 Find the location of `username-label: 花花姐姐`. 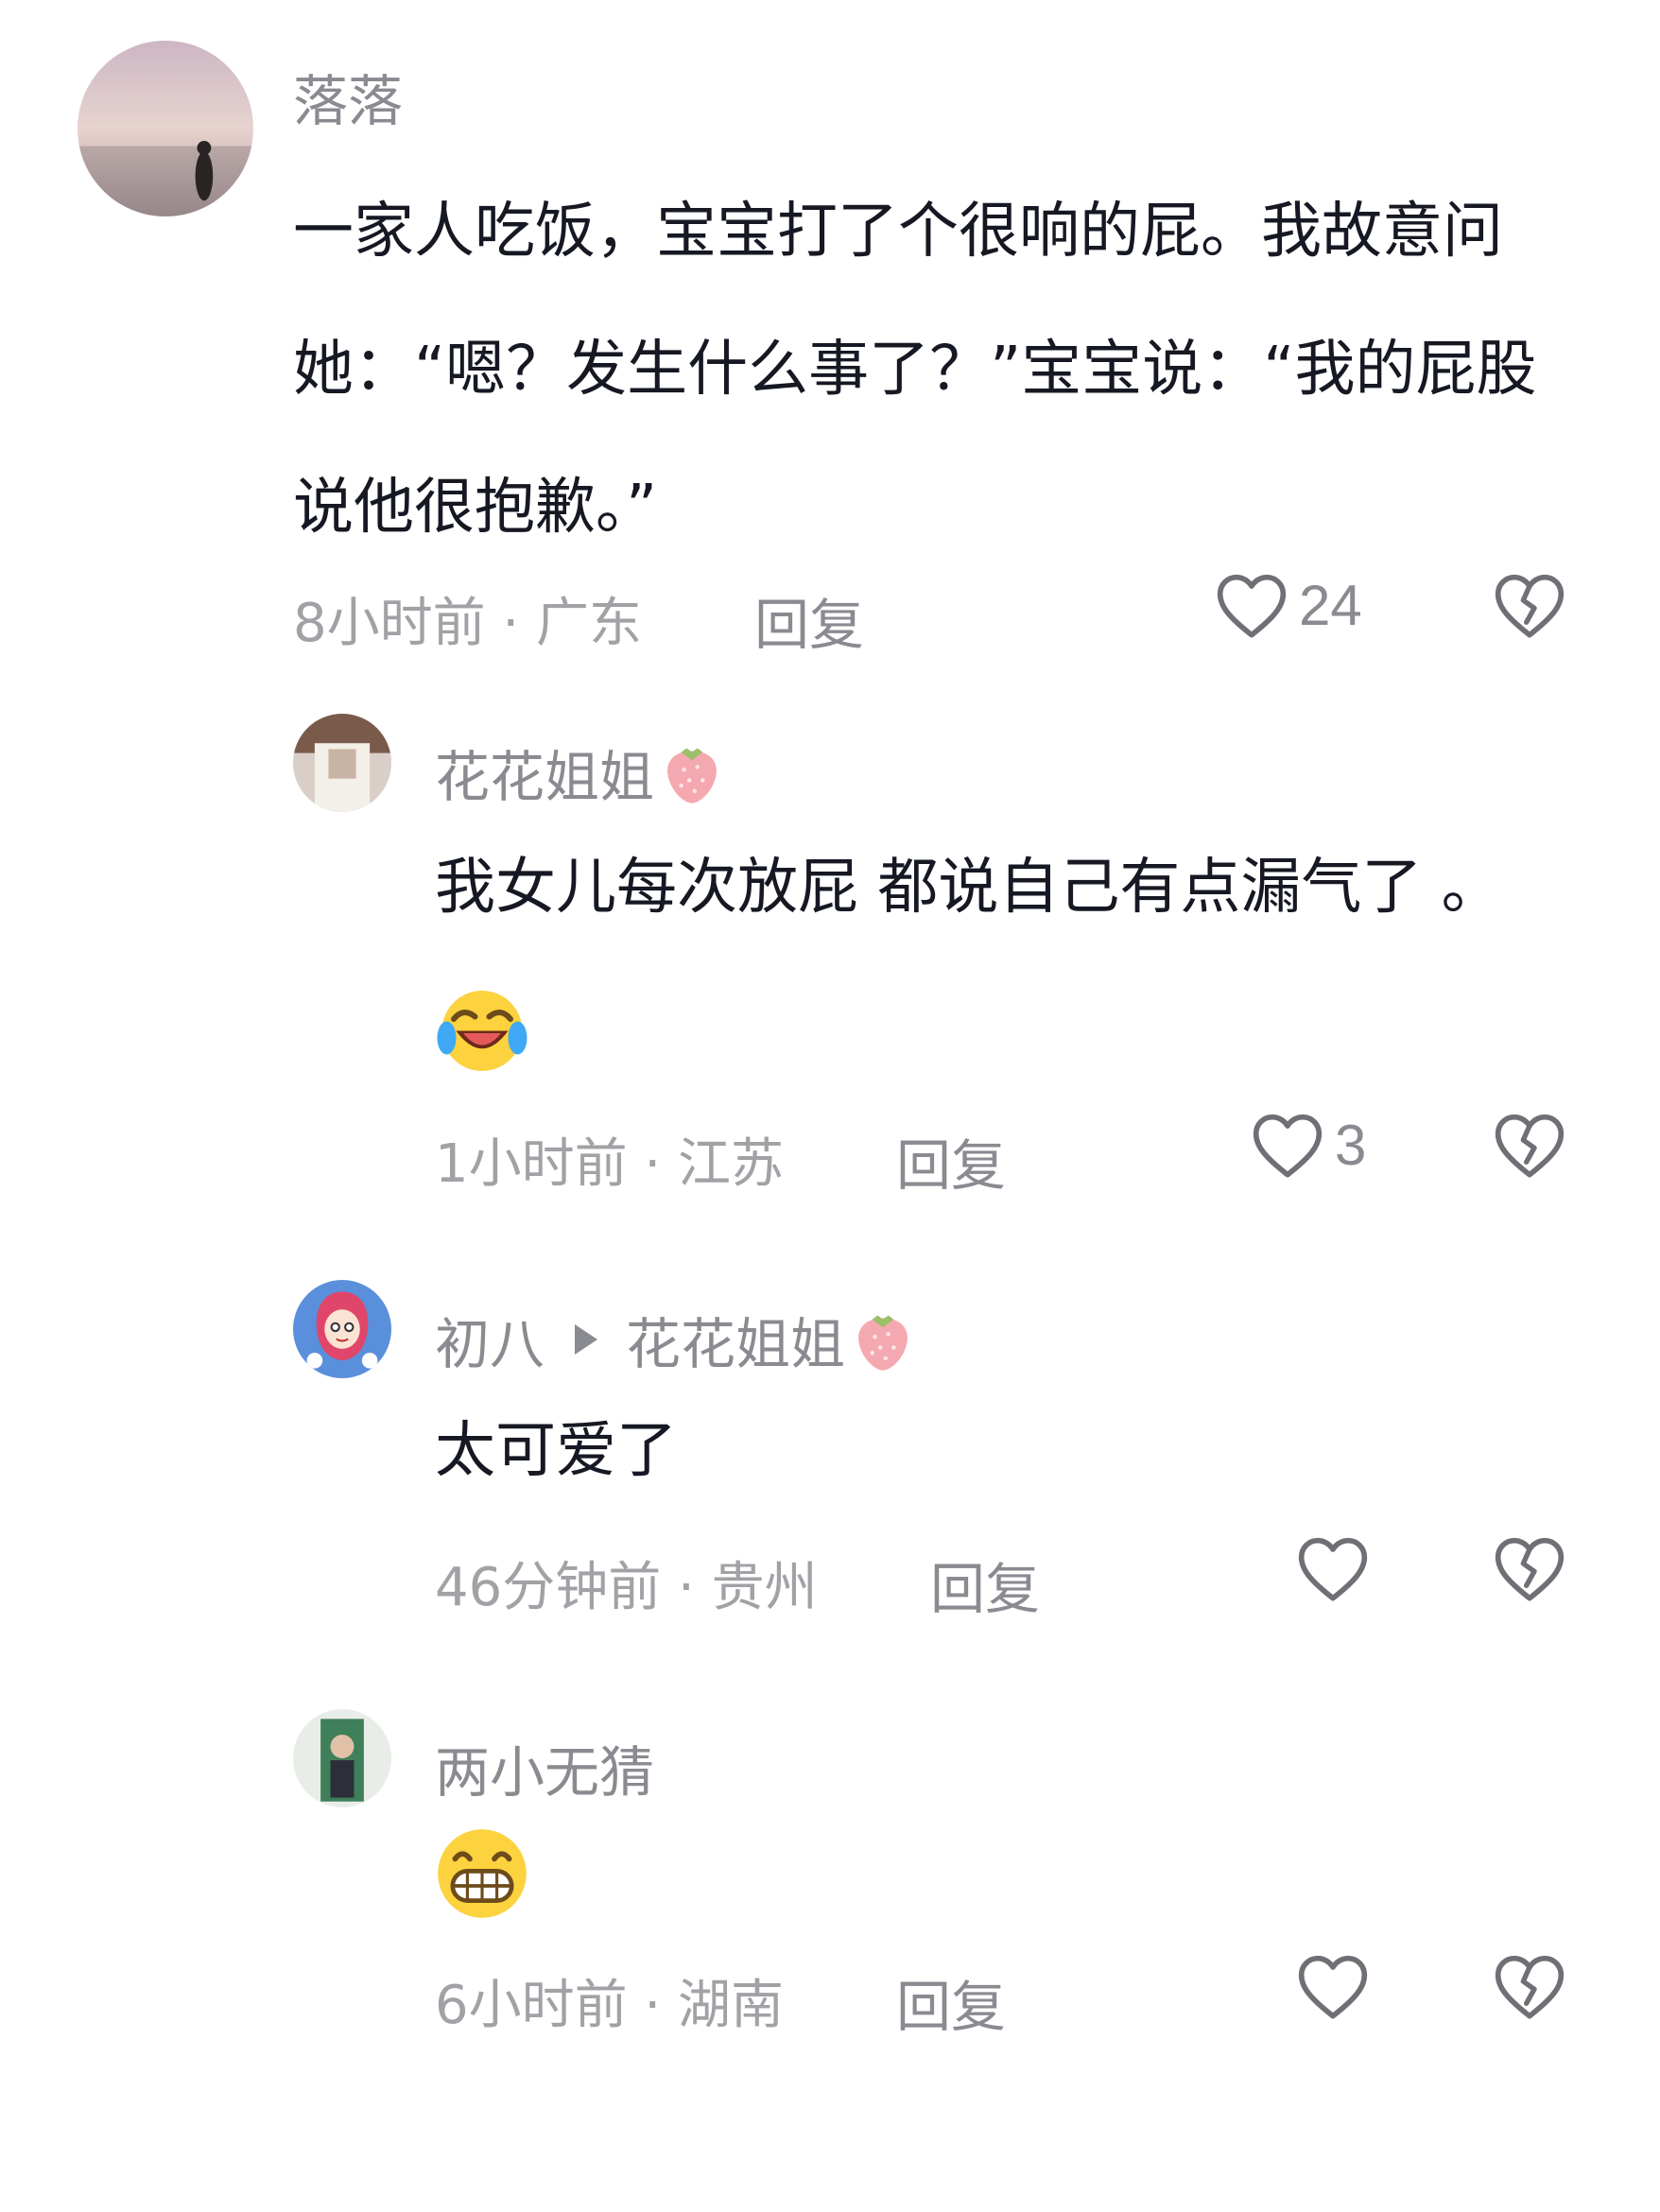

username-label: 花花姐姐 is located at coordinates (545, 777).